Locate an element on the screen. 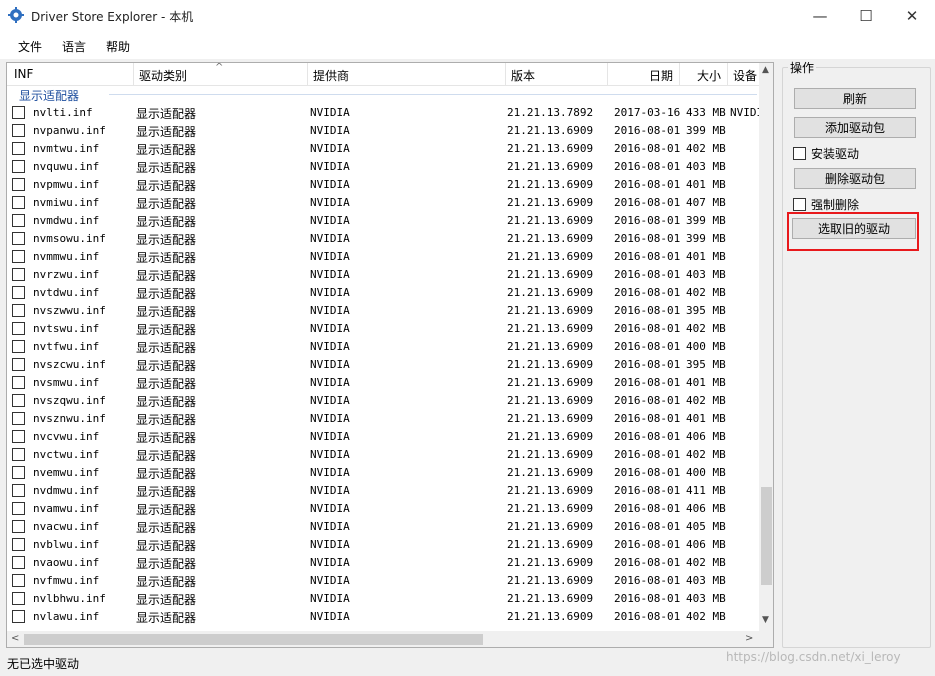 The height and width of the screenshot is (676, 935). scroll-up-icon: ▲ is located at coordinates (765, 70).